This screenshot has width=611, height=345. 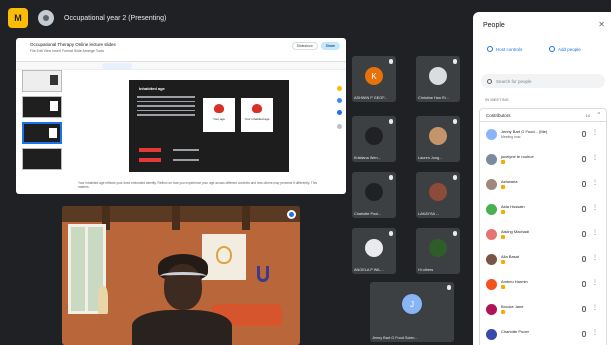 I want to click on list-item: Aida Hussain ⋮, so click(x=543, y=209).